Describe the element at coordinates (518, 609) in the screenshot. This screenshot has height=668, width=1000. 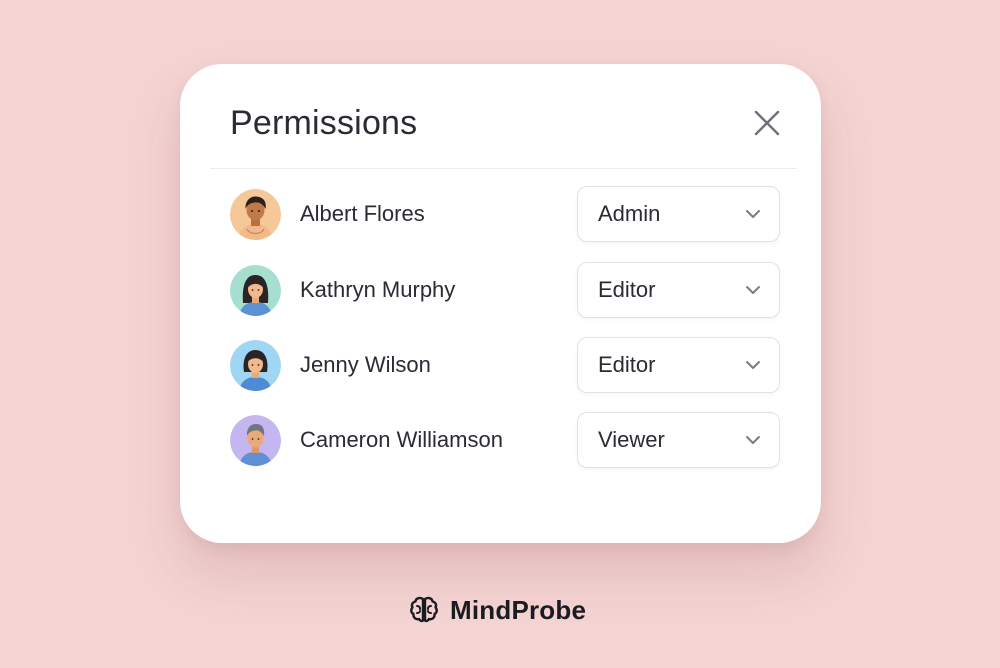
I see `brand-name: MindProbe` at that location.